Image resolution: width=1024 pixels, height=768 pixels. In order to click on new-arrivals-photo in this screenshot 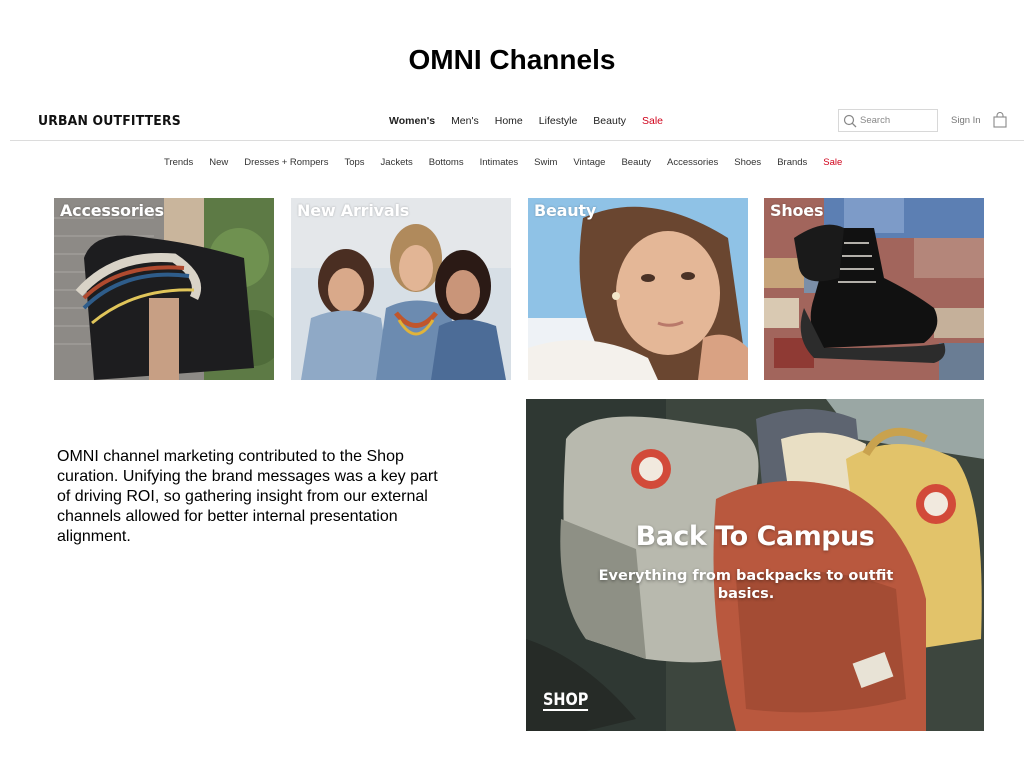, I will do `click(401, 289)`.